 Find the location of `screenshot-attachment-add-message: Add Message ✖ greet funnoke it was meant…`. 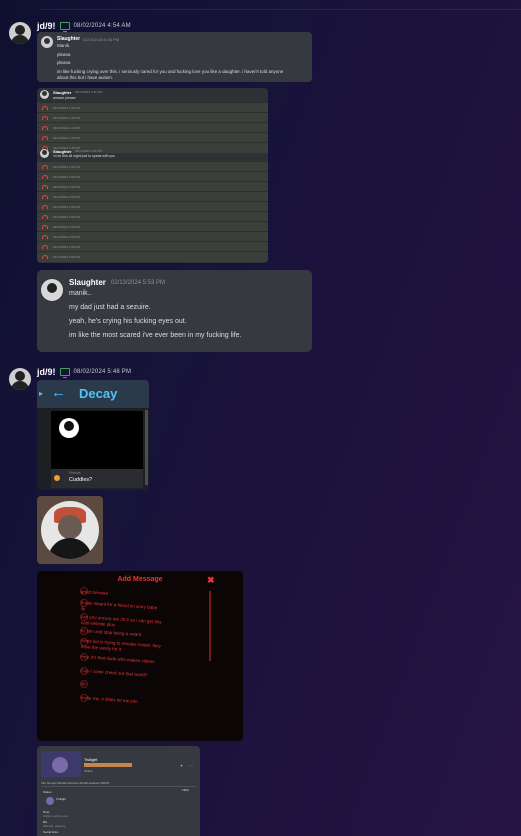

screenshot-attachment-add-message: Add Message ✖ greet funnoke it was meant… is located at coordinates (140, 656).